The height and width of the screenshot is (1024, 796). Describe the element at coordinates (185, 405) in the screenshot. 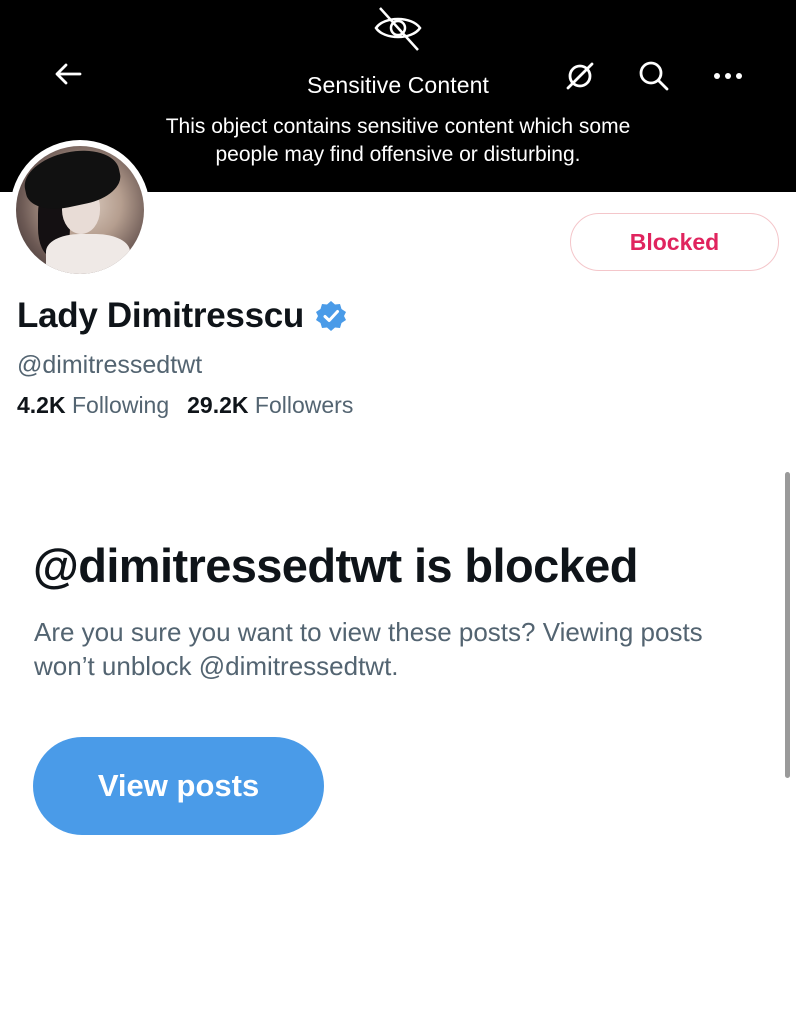

I see `follow-stats: 4.2K Following 29.2K Followers` at that location.